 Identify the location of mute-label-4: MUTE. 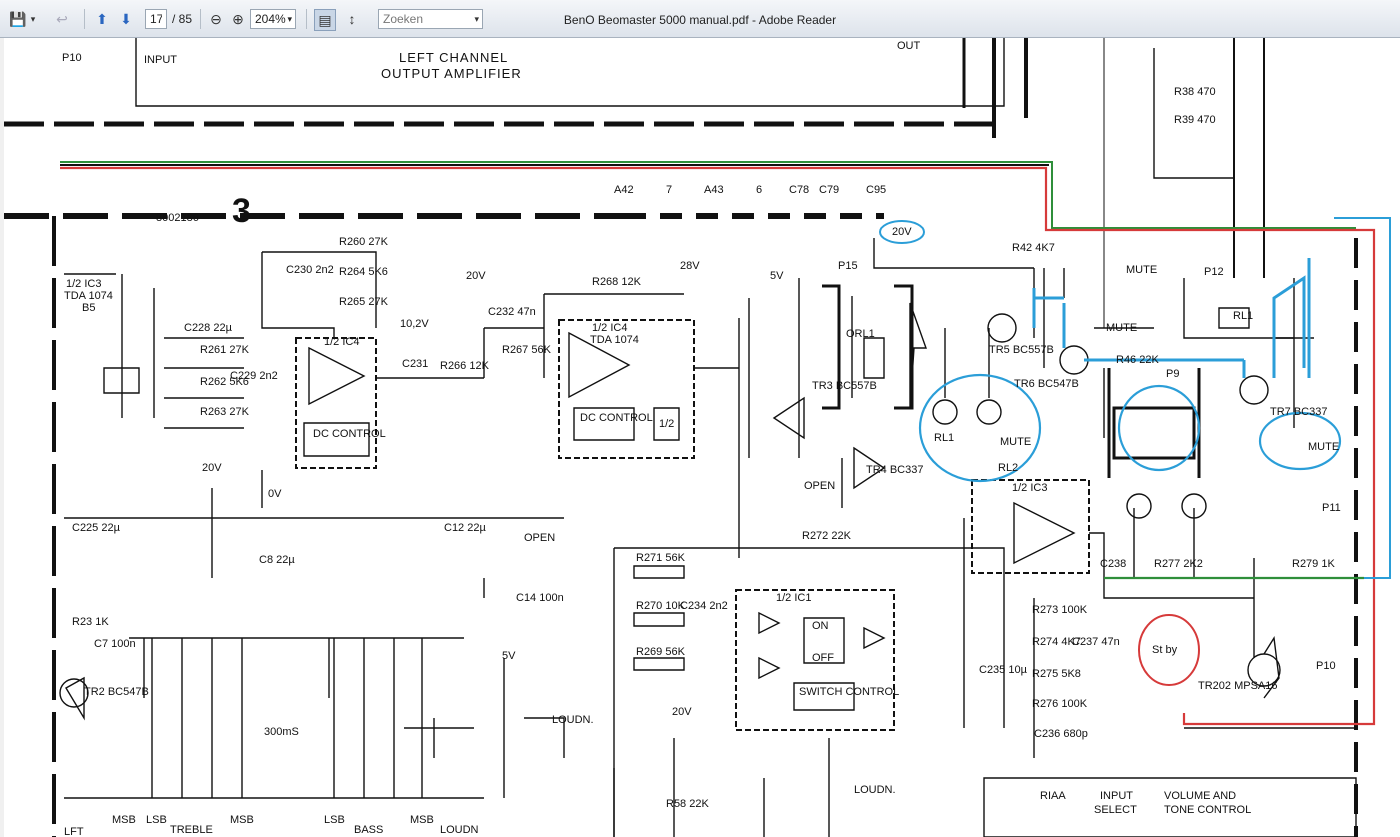
(1324, 447).